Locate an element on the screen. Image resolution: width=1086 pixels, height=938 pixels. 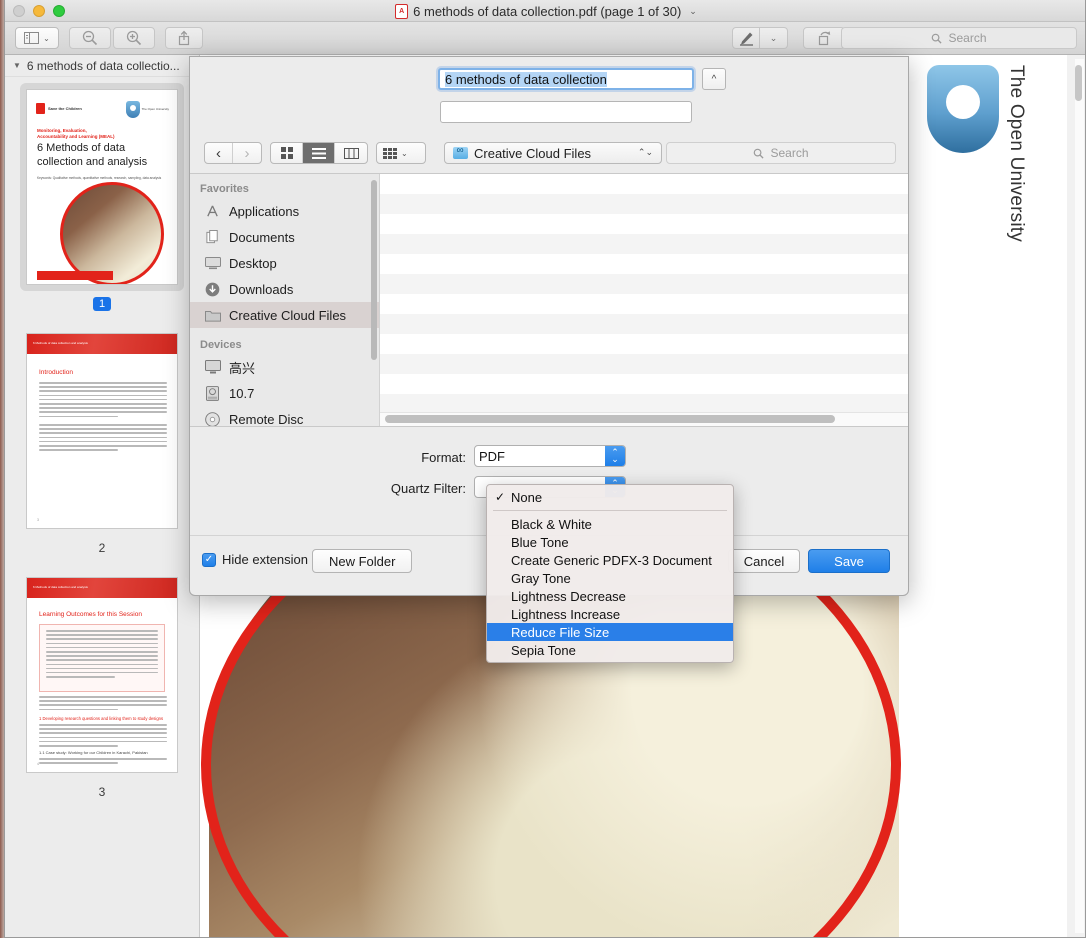
disclosure-triangle-icon: ▼ is located at coordinates (17, 65).